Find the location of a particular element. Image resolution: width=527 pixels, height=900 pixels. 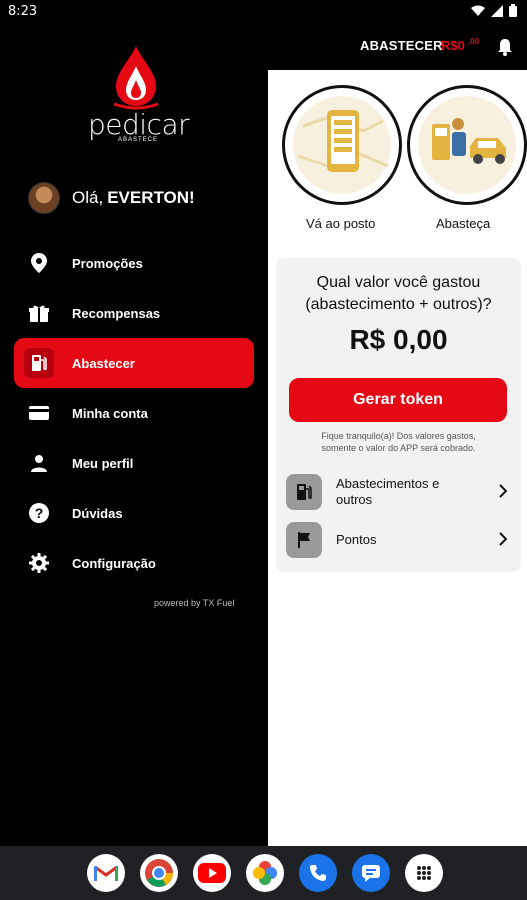

greeting-hello: Olá, is located at coordinates (88, 197).